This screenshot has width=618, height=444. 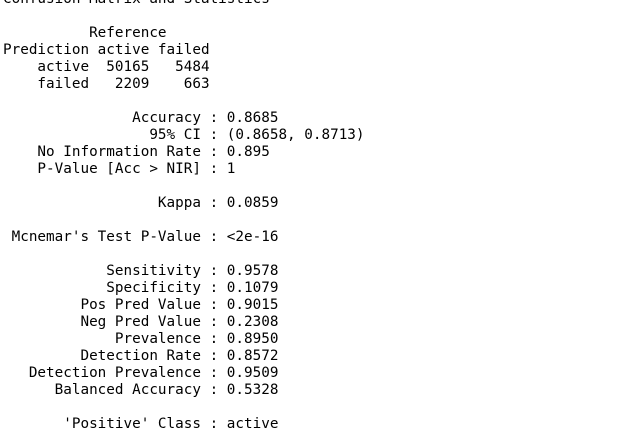 What do you see at coordinates (141, 271) in the screenshot?
I see `stat-sensitivity: Sensitivity : 0.9578` at bounding box center [141, 271].